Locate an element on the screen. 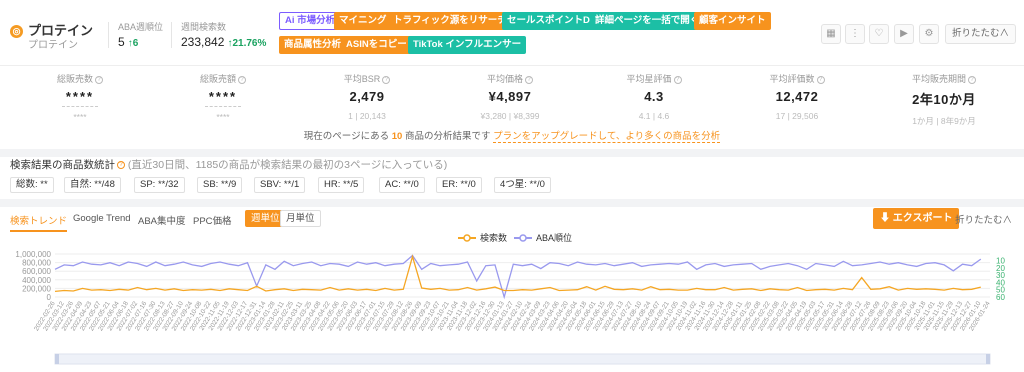  metric-value: 4.3 is located at coordinates (654, 96).